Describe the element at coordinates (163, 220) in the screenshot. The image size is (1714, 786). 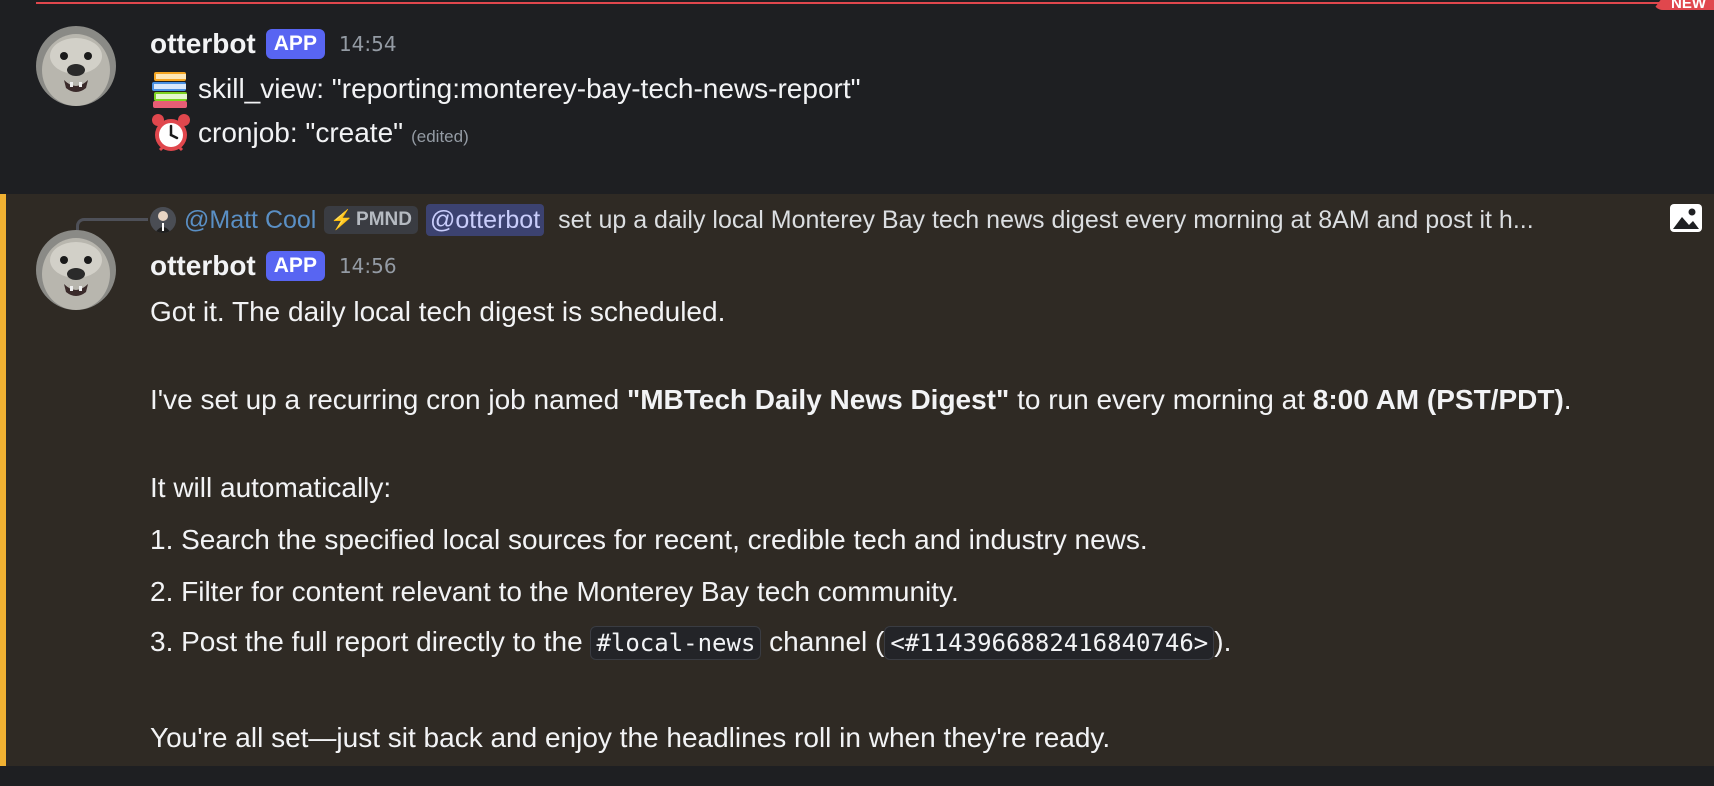
I see `reply-avatar` at that location.